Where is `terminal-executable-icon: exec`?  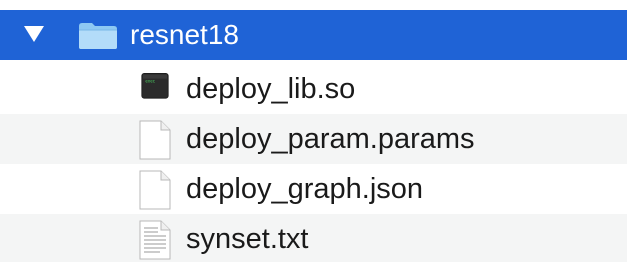 terminal-executable-icon: exec is located at coordinates (155, 86).